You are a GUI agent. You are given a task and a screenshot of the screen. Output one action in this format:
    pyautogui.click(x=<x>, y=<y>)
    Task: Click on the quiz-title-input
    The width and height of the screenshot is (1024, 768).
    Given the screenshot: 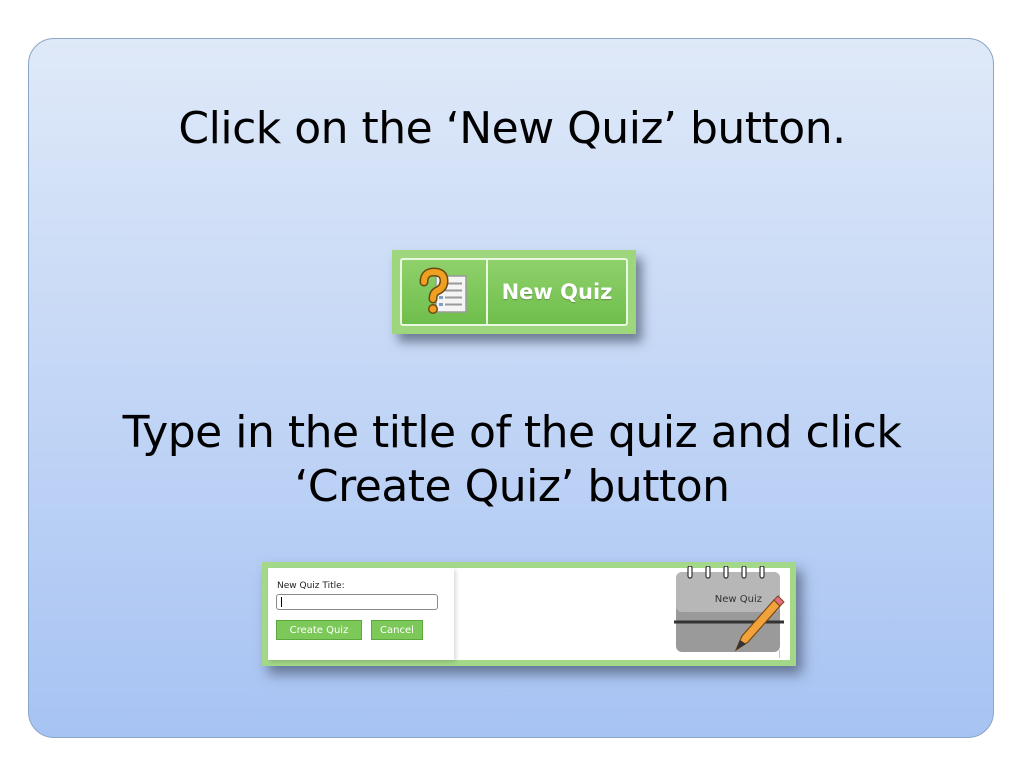 What is the action you would take?
    pyautogui.click(x=357, y=602)
    